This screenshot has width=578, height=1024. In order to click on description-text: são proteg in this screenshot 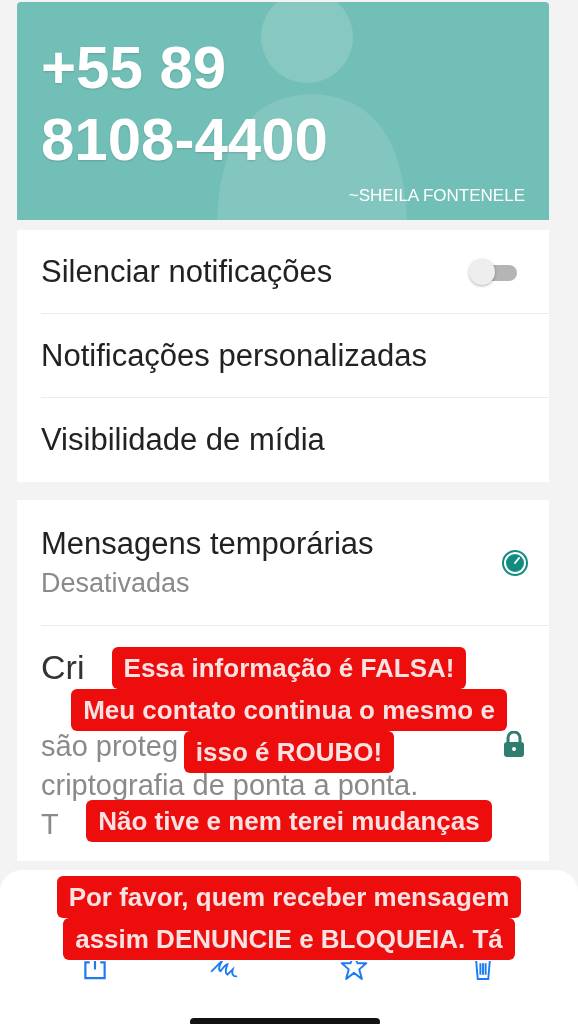, I will do `click(110, 746)`.